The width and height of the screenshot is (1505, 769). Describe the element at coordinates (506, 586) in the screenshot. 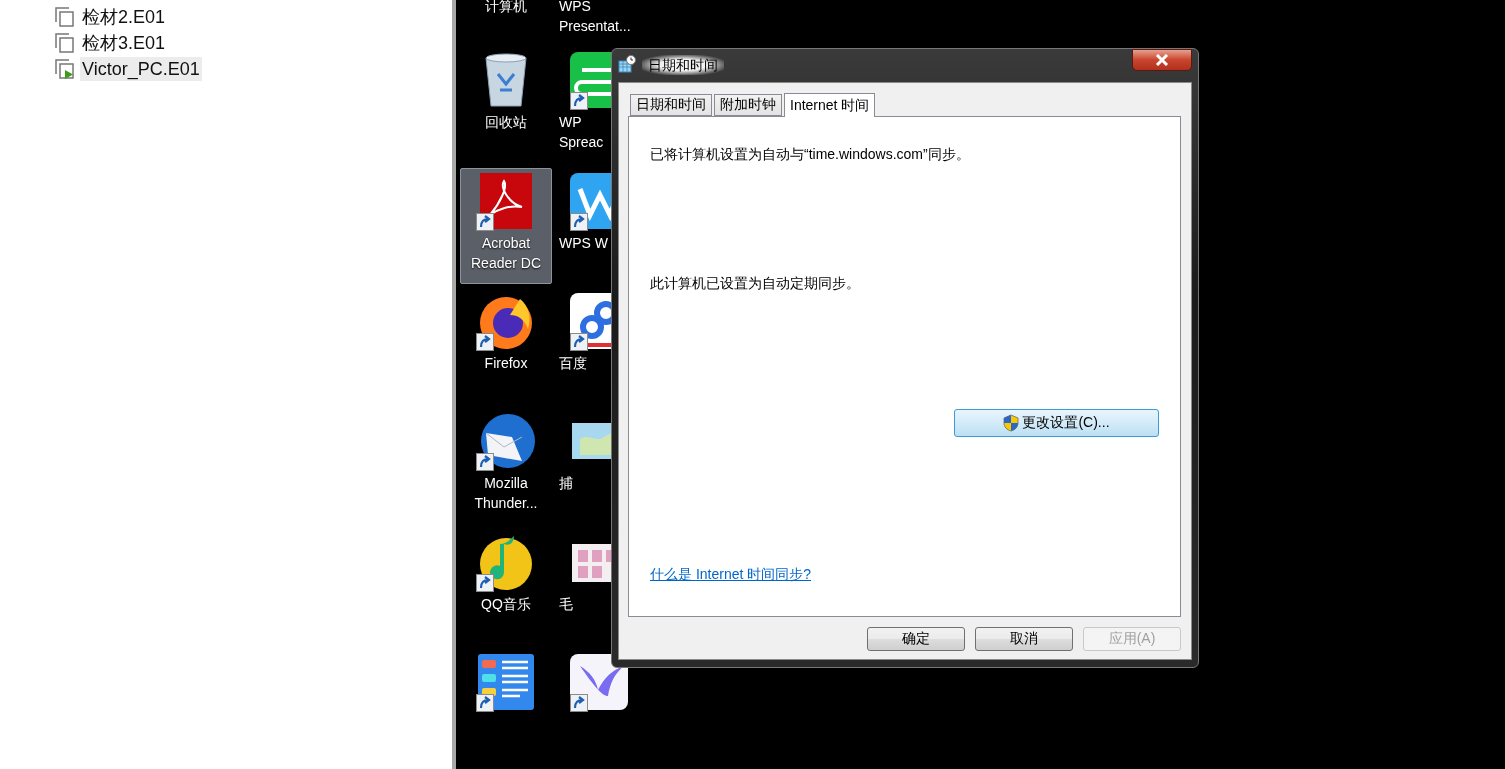

I see `desktop-icon-tile: QQ音乐` at that location.